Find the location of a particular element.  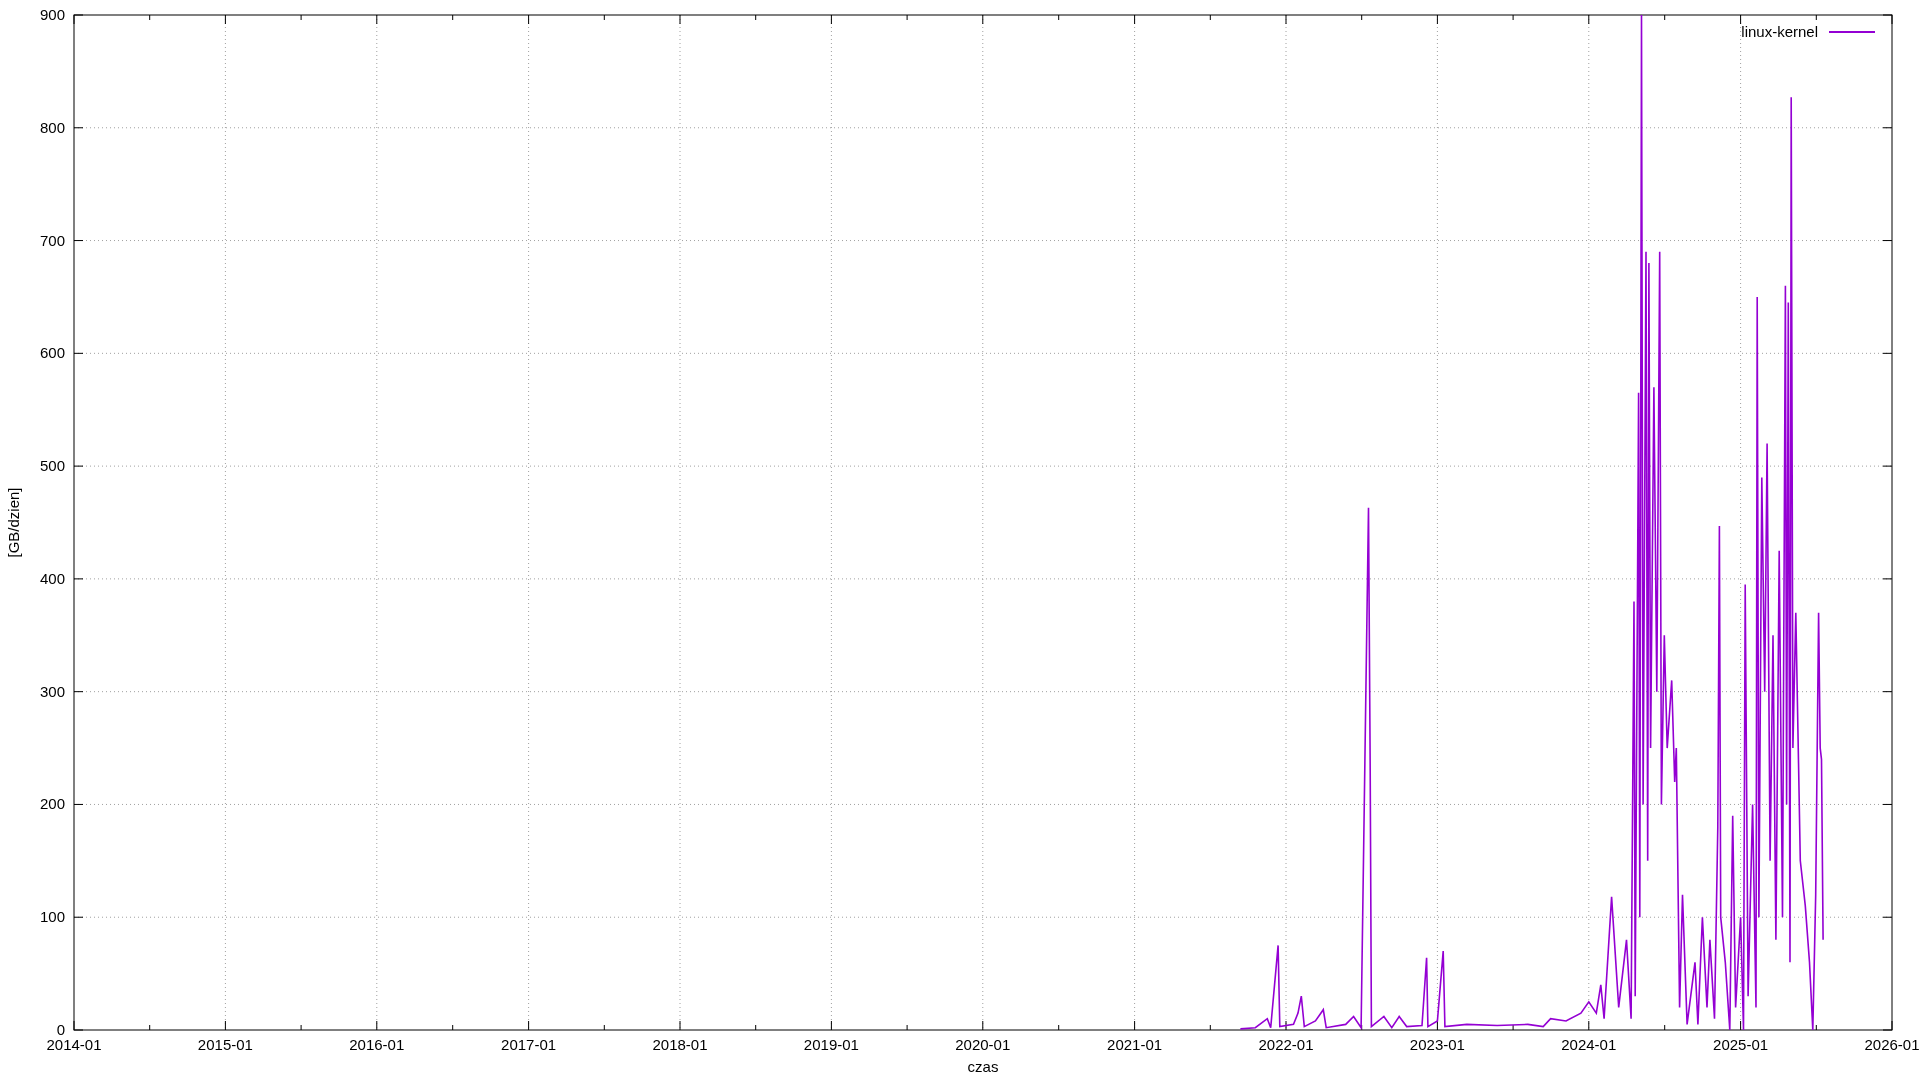

x-tick-label: 2025-01 is located at coordinates (1741, 1044).